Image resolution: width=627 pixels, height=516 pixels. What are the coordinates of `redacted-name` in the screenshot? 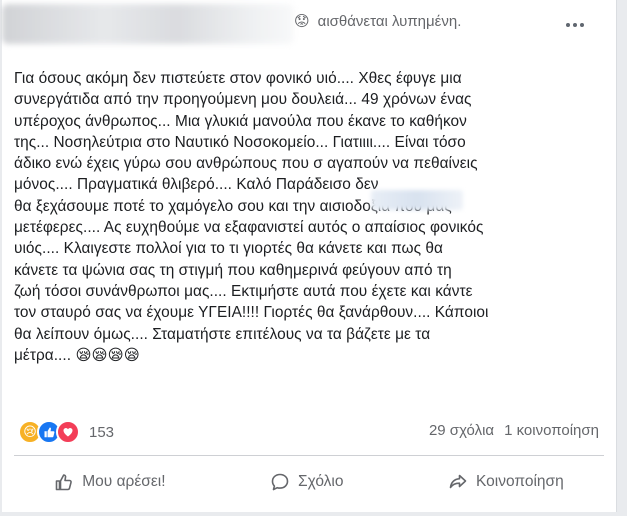 It's located at (417, 200).